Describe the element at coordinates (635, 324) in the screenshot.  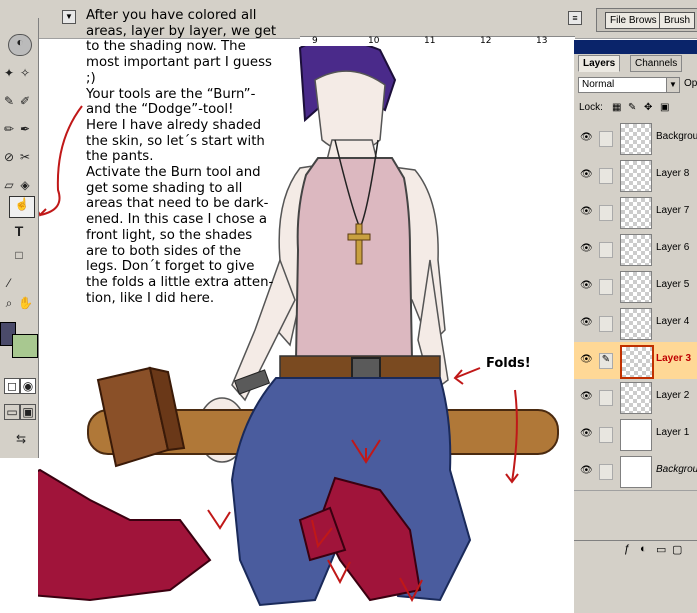
I see `layer-row: 👁 Layer 4` at that location.